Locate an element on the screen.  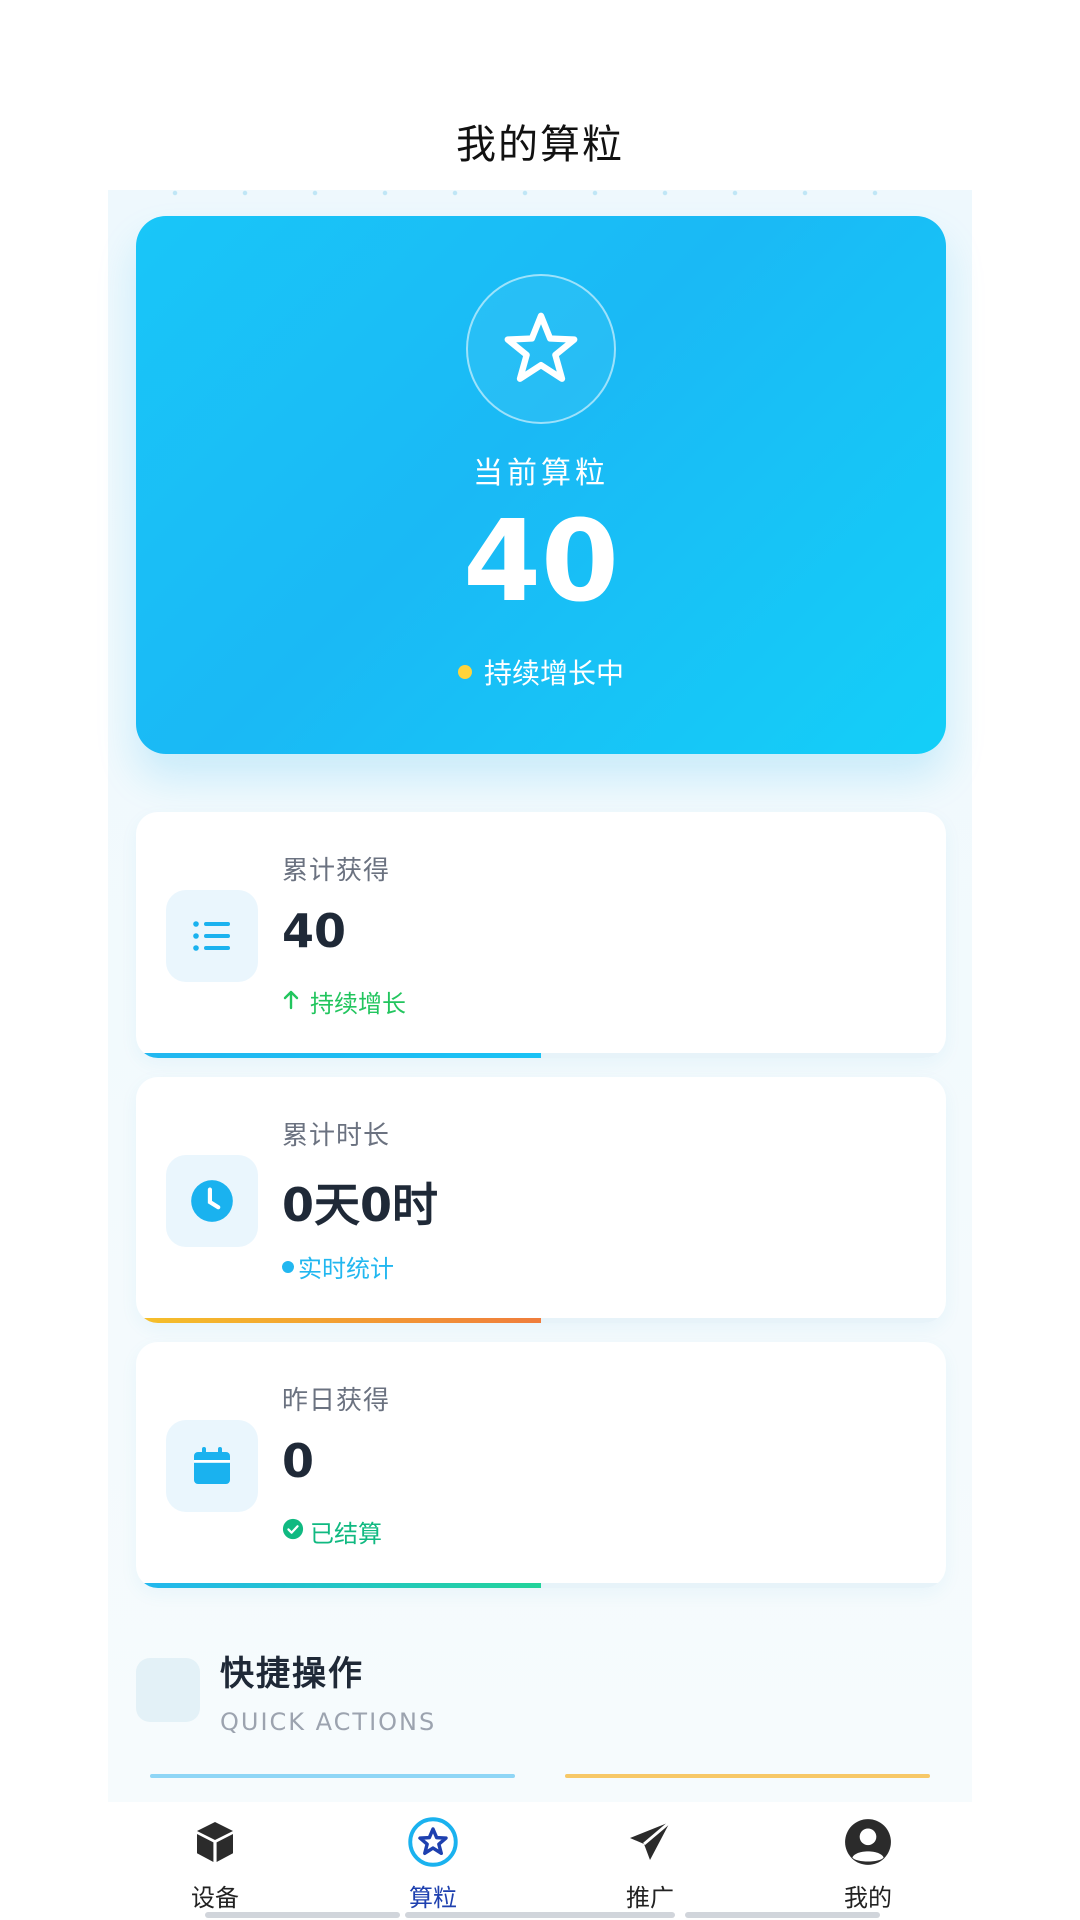
balance-value: 40 is located at coordinates (541, 562).